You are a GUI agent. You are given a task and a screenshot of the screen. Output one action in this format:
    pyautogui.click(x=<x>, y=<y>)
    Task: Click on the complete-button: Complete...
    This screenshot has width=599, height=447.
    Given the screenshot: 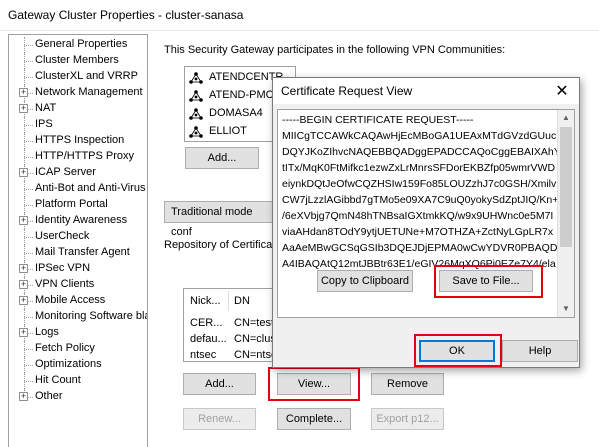 What is the action you would take?
    pyautogui.click(x=314, y=419)
    